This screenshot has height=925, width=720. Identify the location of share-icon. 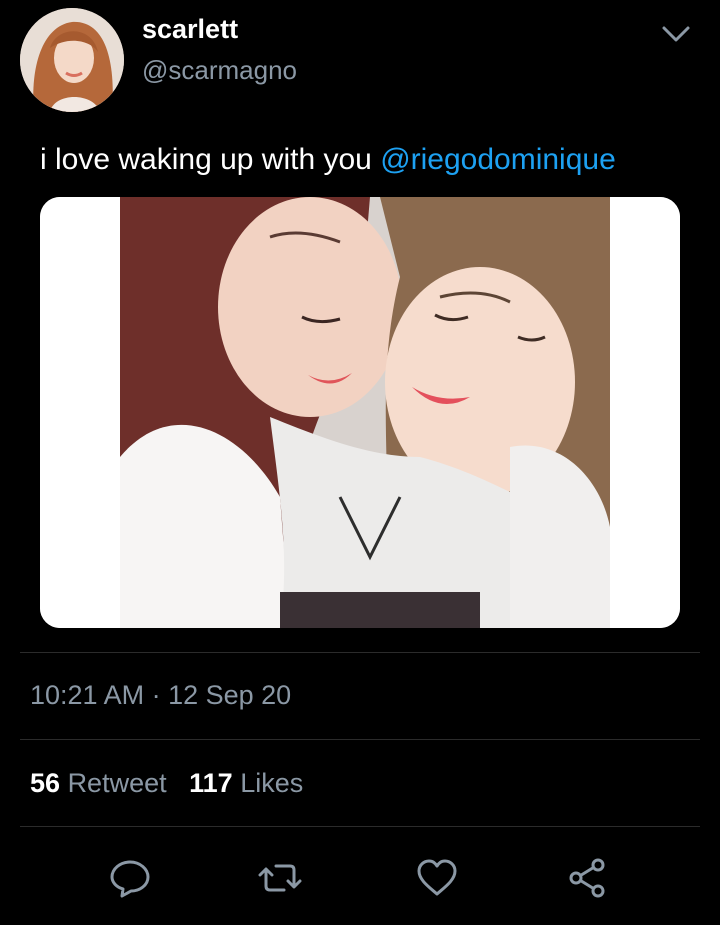
(588, 878).